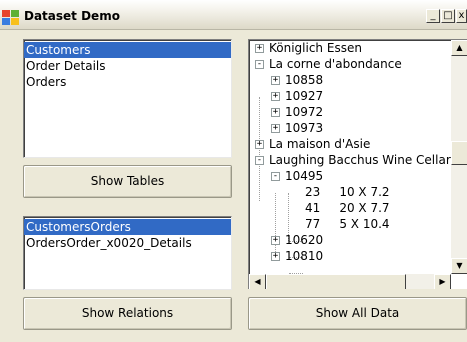  Describe the element at coordinates (127, 50) in the screenshot. I see `list-item: Customers` at that location.